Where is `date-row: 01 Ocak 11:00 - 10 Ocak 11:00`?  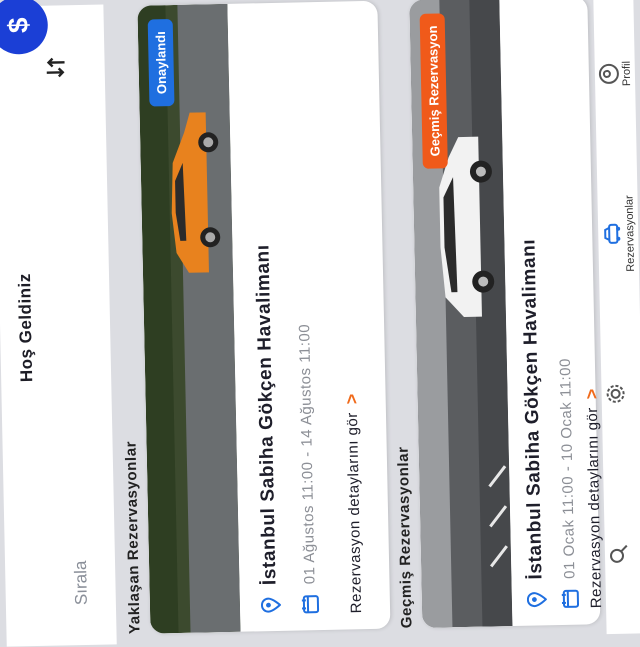 date-row: 01 Ocak 11:00 - 10 Ocak 11:00 is located at coordinates (567, 483).